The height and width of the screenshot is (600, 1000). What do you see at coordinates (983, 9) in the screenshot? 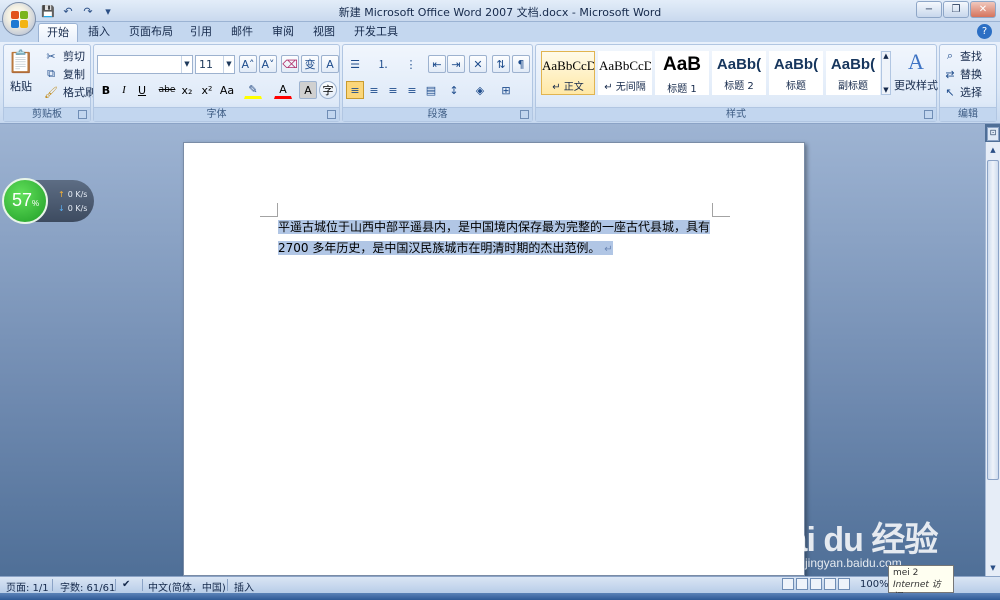
I see `close-button: ✕` at bounding box center [983, 9].